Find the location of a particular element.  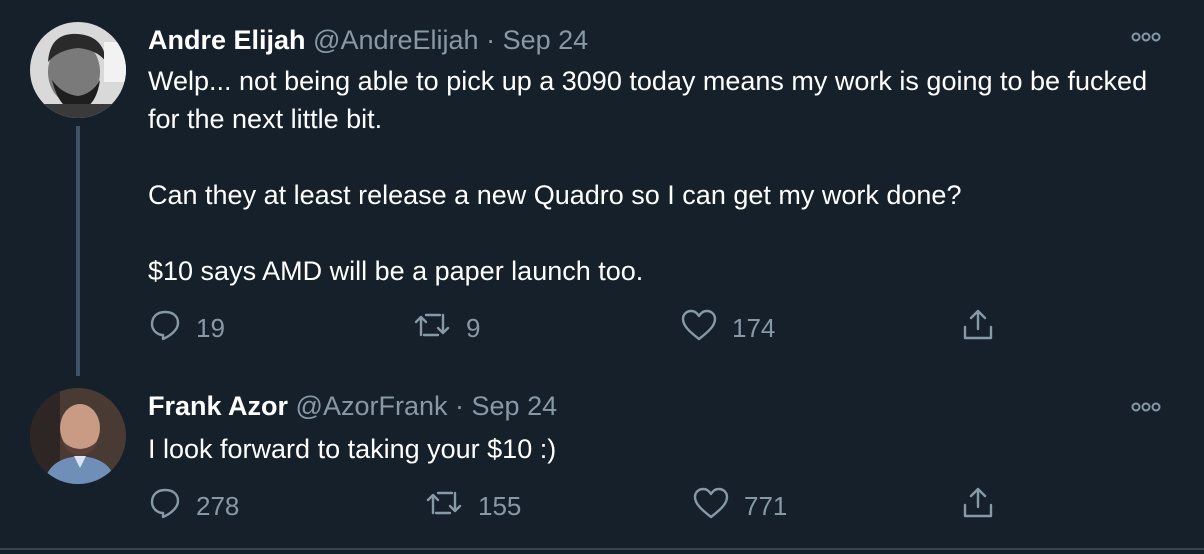

retweet-count: 155 is located at coordinates (500, 505).